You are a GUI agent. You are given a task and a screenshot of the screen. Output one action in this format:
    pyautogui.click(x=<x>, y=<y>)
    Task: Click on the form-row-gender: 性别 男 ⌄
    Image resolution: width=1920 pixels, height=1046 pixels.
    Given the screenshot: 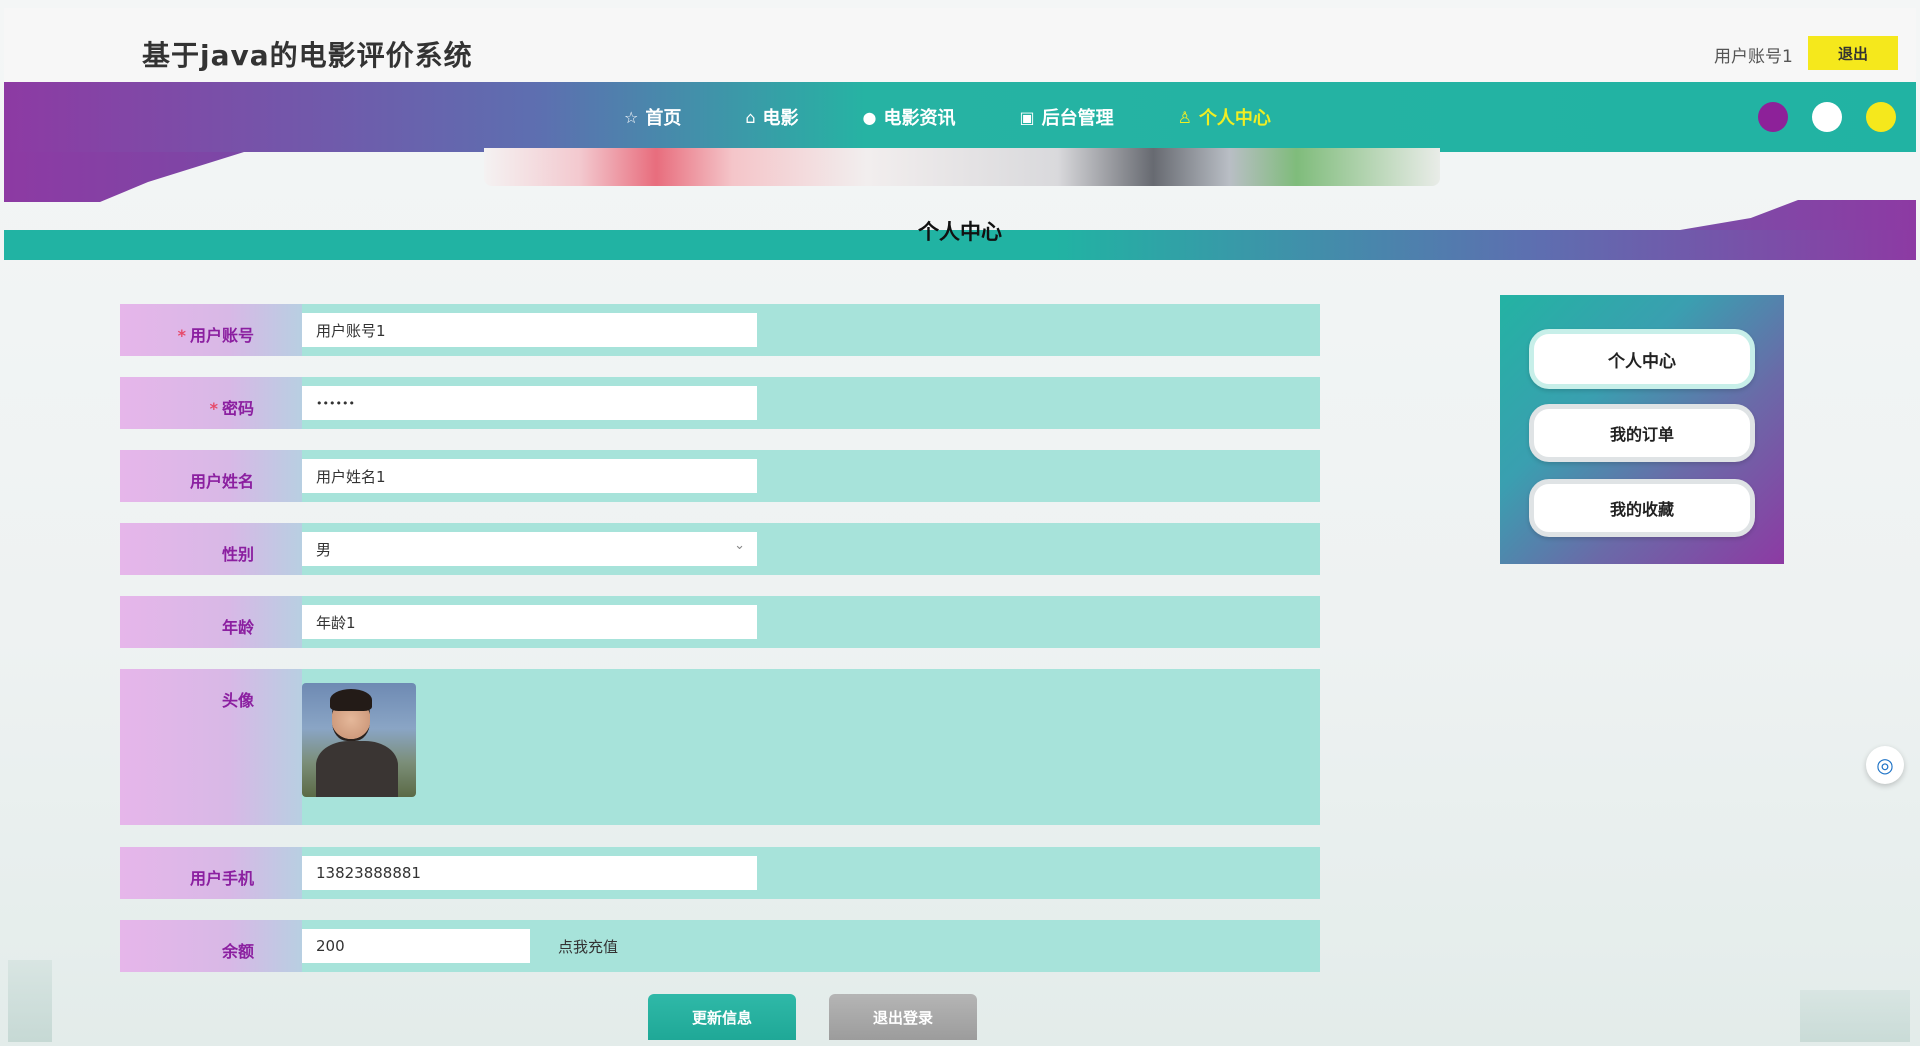 What is the action you would take?
    pyautogui.click(x=720, y=549)
    